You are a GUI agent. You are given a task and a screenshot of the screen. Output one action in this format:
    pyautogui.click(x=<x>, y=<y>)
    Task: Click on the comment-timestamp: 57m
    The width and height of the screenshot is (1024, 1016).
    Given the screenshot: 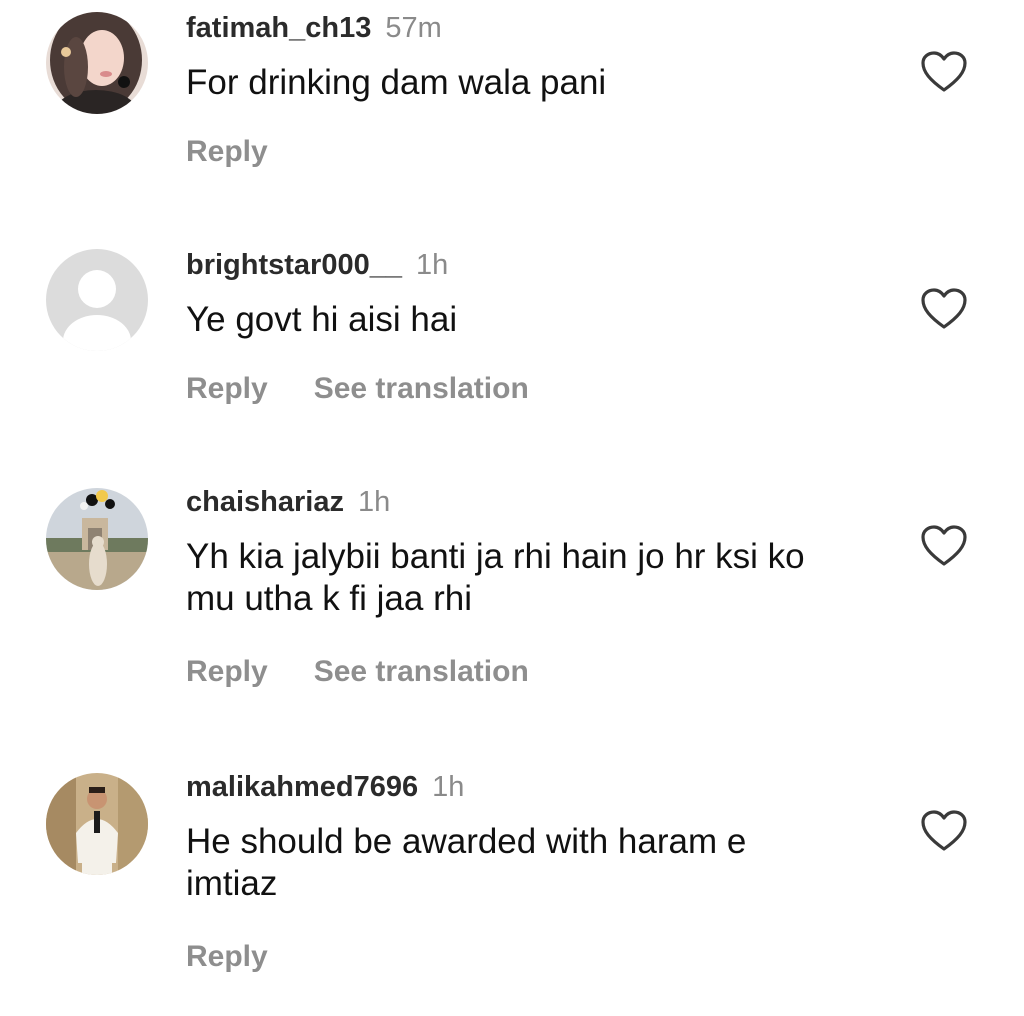 What is the action you would take?
    pyautogui.click(x=413, y=28)
    